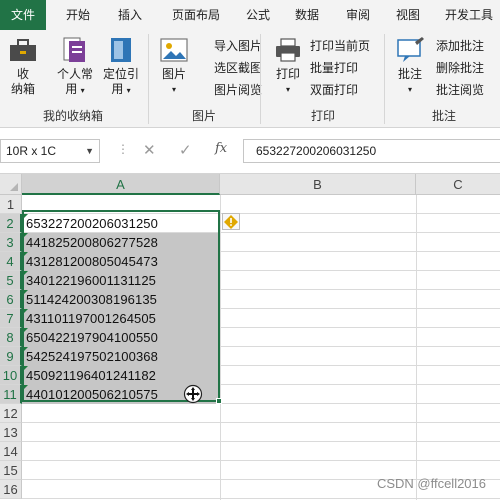 The width and height of the screenshot is (500, 500). Describe the element at coordinates (23, 15) in the screenshot. I see `tab-file: 文件` at that location.